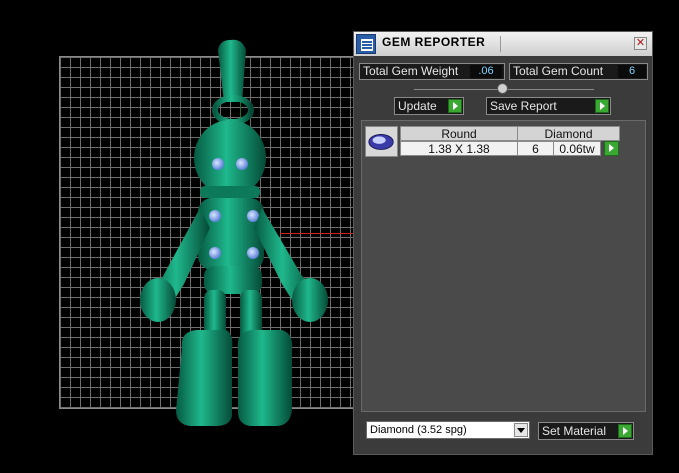  I want to click on total-gem-count-field: Total Gem Count 6, so click(578, 71).